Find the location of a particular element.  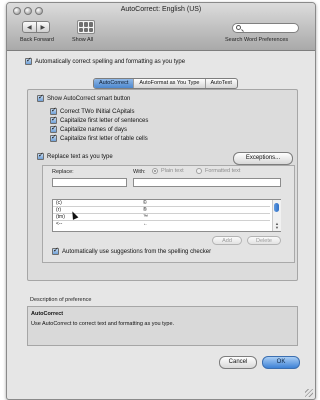

resize-grip-icon is located at coordinates (309, 393).